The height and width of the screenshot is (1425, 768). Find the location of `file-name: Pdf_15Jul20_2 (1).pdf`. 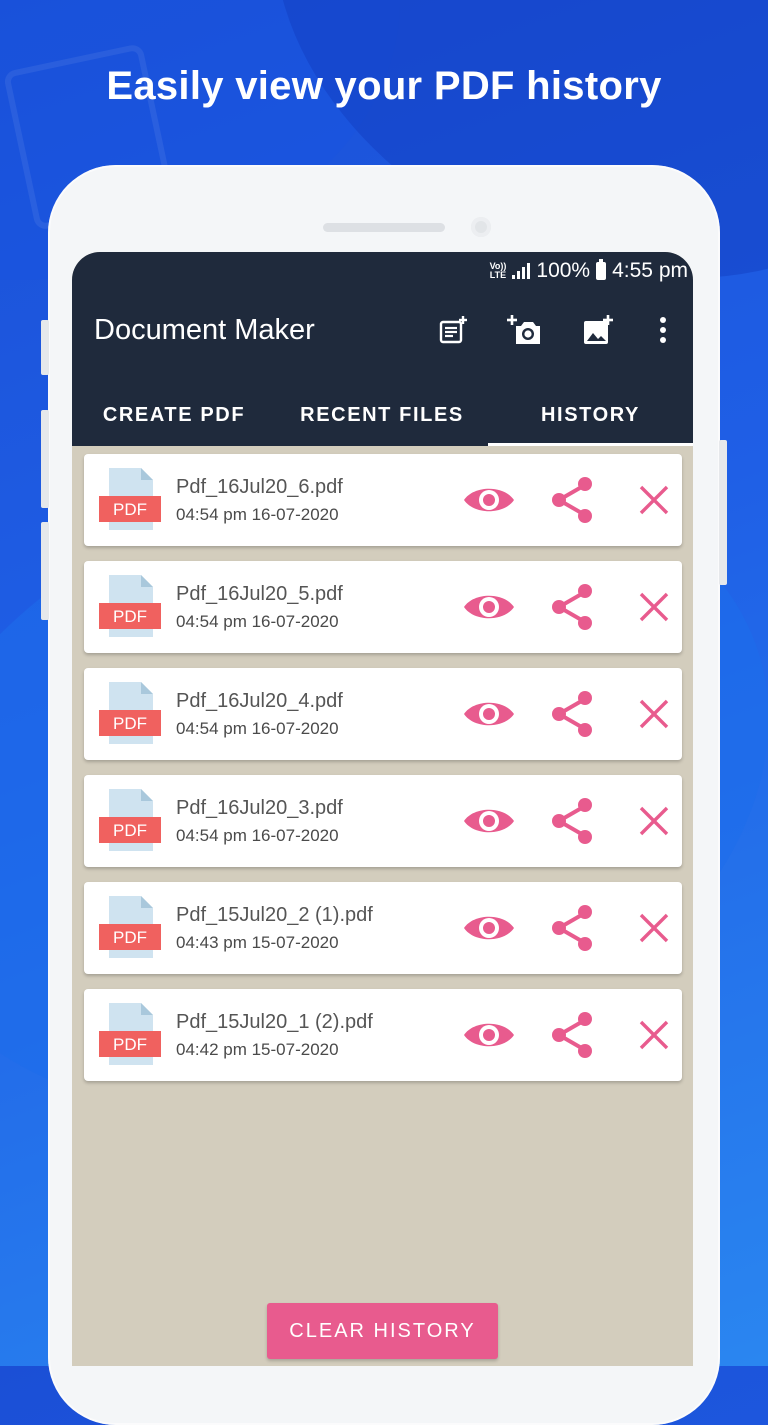

file-name: Pdf_15Jul20_2 (1).pdf is located at coordinates (274, 915).